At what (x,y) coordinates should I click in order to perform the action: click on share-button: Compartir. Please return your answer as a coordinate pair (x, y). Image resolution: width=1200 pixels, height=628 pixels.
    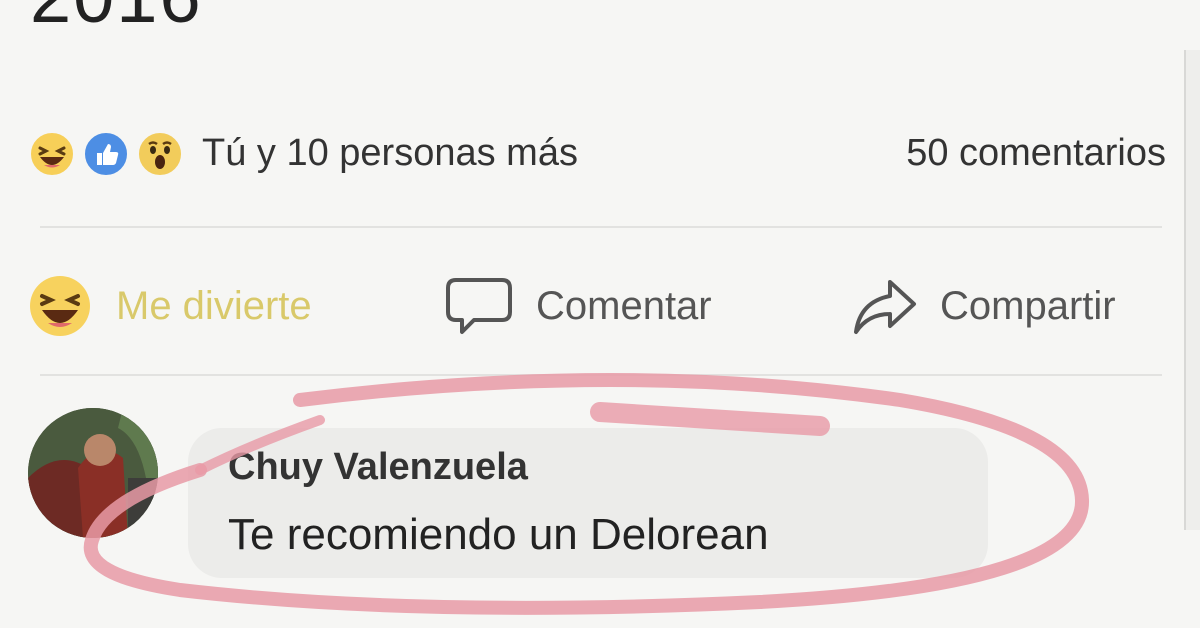
    Looking at the image, I should click on (1010, 305).